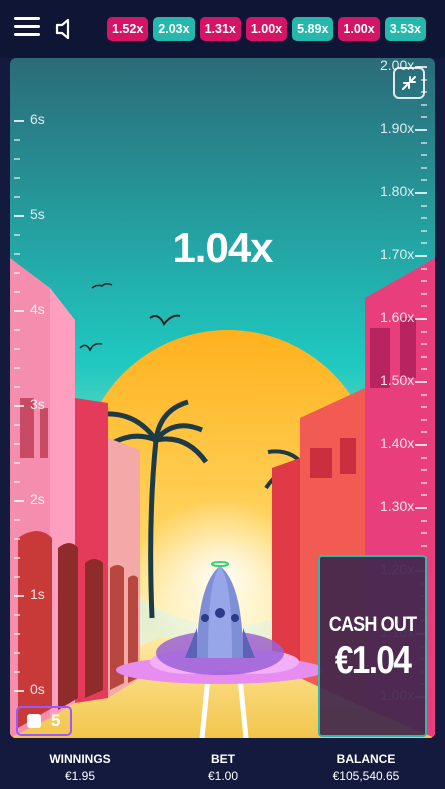 This screenshot has height=789, width=445. Describe the element at coordinates (266, 29) in the screenshot. I see `multiplier-history: 1.52x 2.03x 1.31x 1.00x 5.89x 1.00x 3.53x` at that location.